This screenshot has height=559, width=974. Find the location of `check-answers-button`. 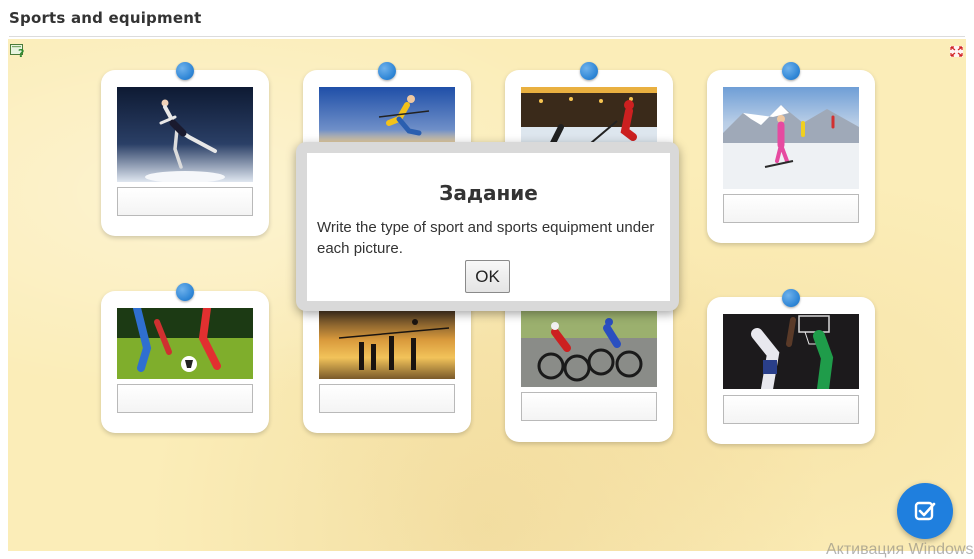

check-answers-button is located at coordinates (925, 511).